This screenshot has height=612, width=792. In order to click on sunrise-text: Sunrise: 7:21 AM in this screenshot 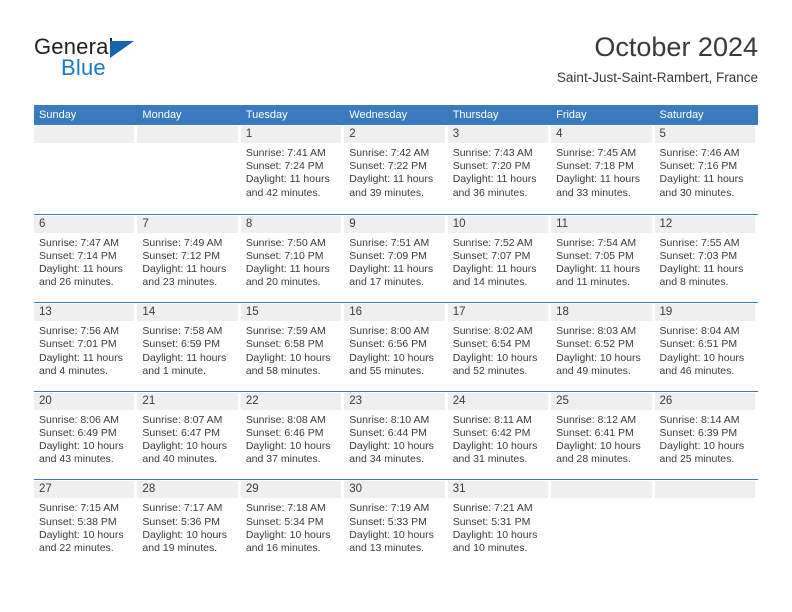, I will do `click(492, 508)`.